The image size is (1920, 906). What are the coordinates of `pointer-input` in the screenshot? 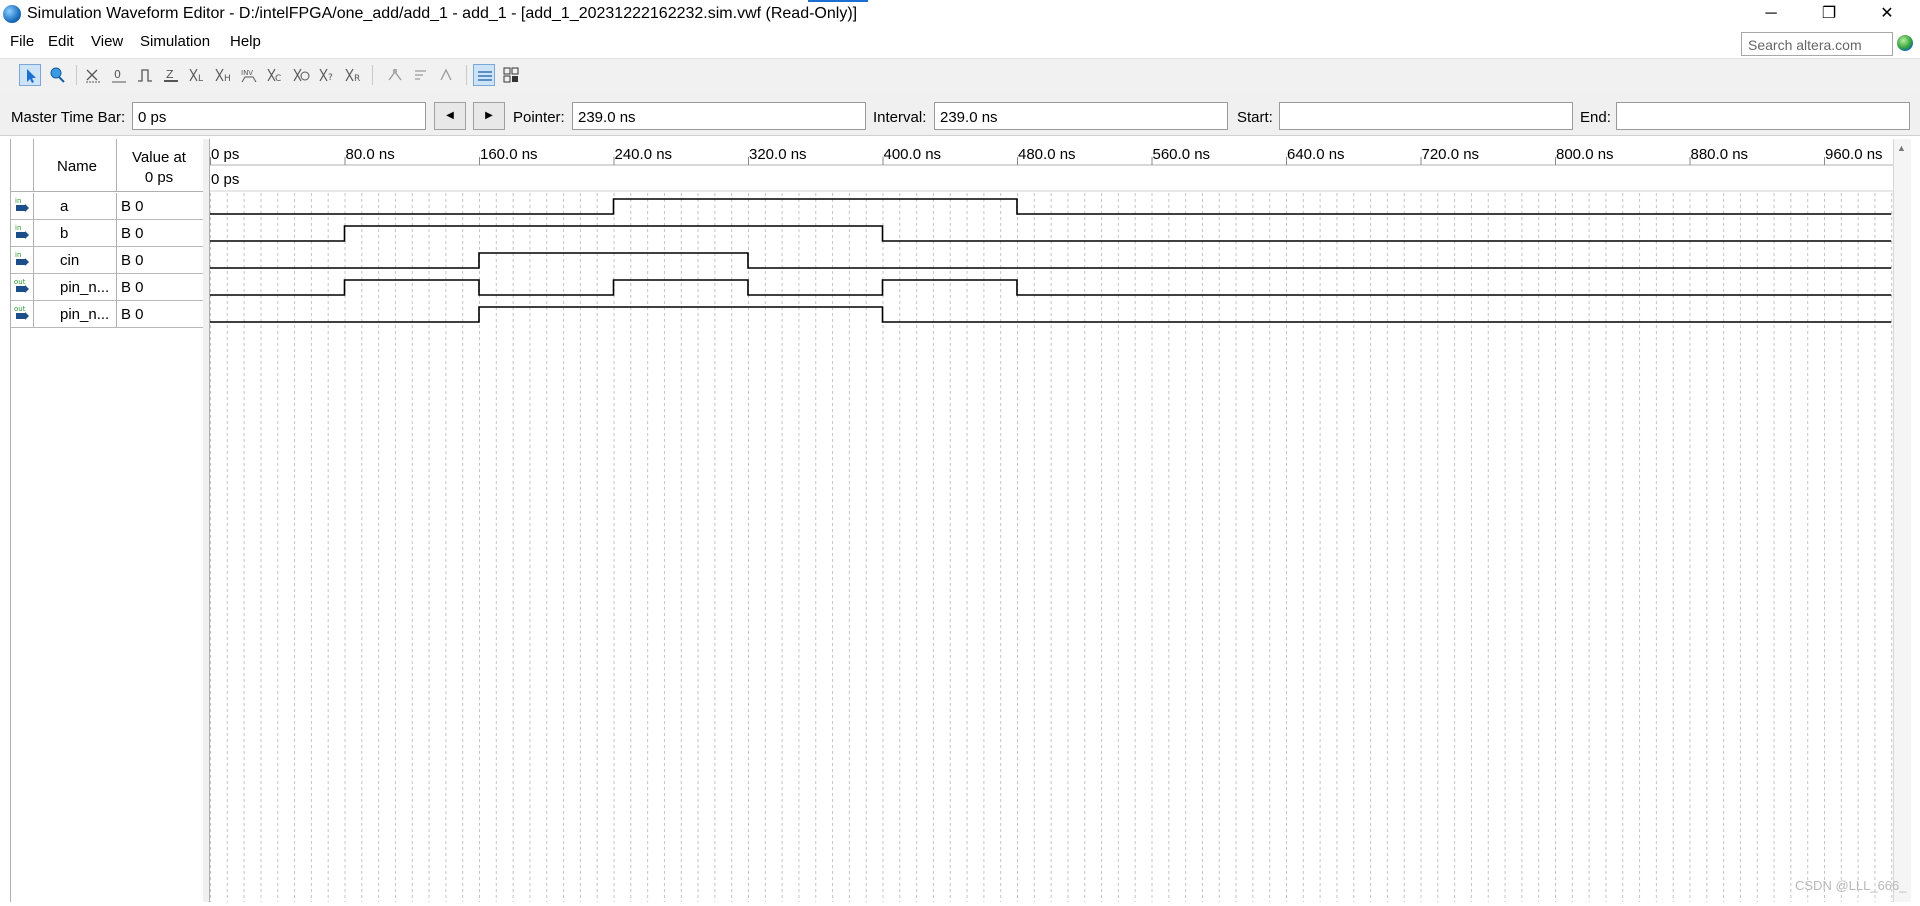 It's located at (718, 117).